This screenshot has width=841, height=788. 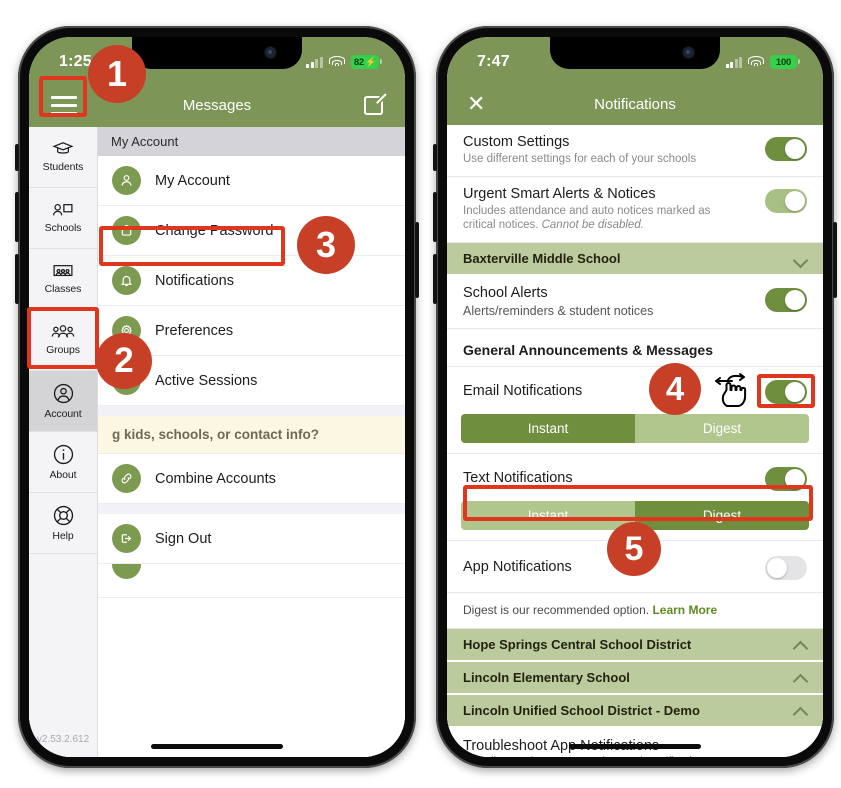 What do you see at coordinates (800, 258) in the screenshot?
I see `chevron-down-icon` at bounding box center [800, 258].